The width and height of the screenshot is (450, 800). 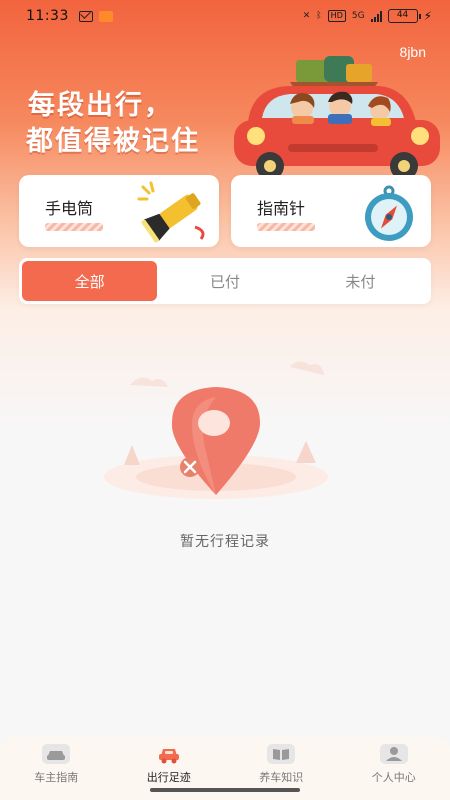 What do you see at coordinates (85, 16) in the screenshot?
I see `mail-notification-icon` at bounding box center [85, 16].